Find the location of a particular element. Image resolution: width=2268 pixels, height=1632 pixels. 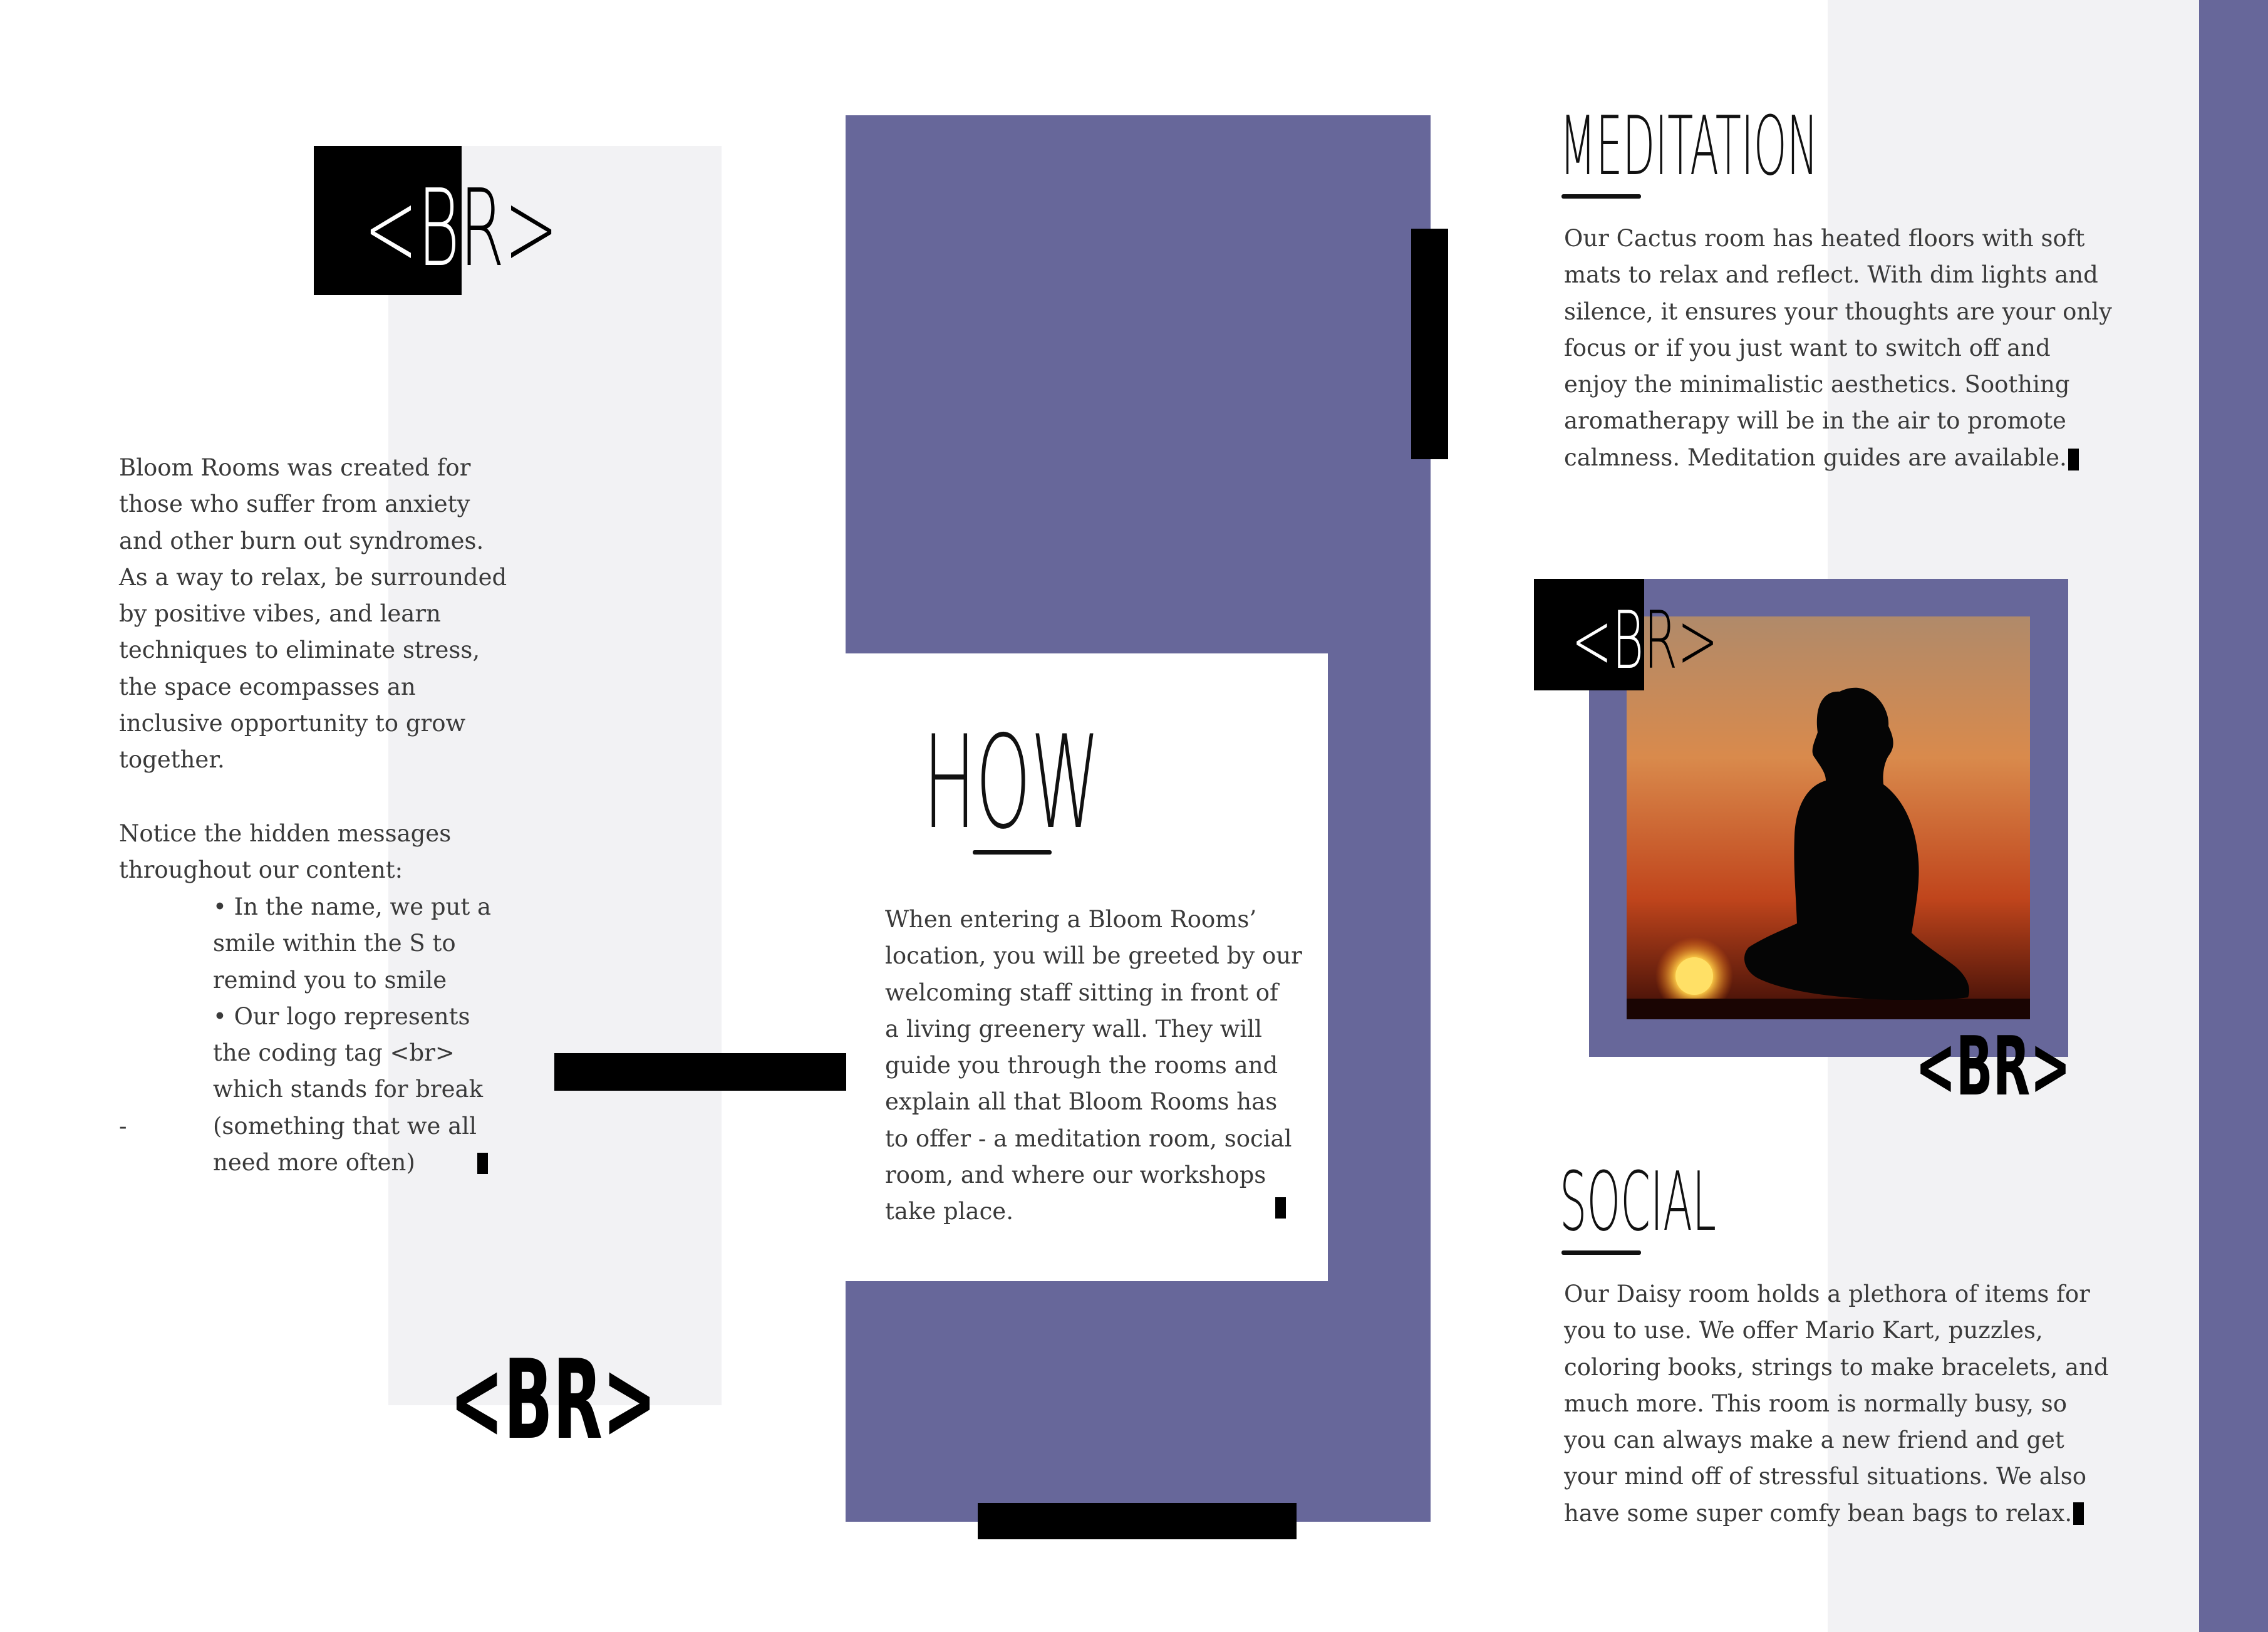

right-purple-edge is located at coordinates (2233, 816).